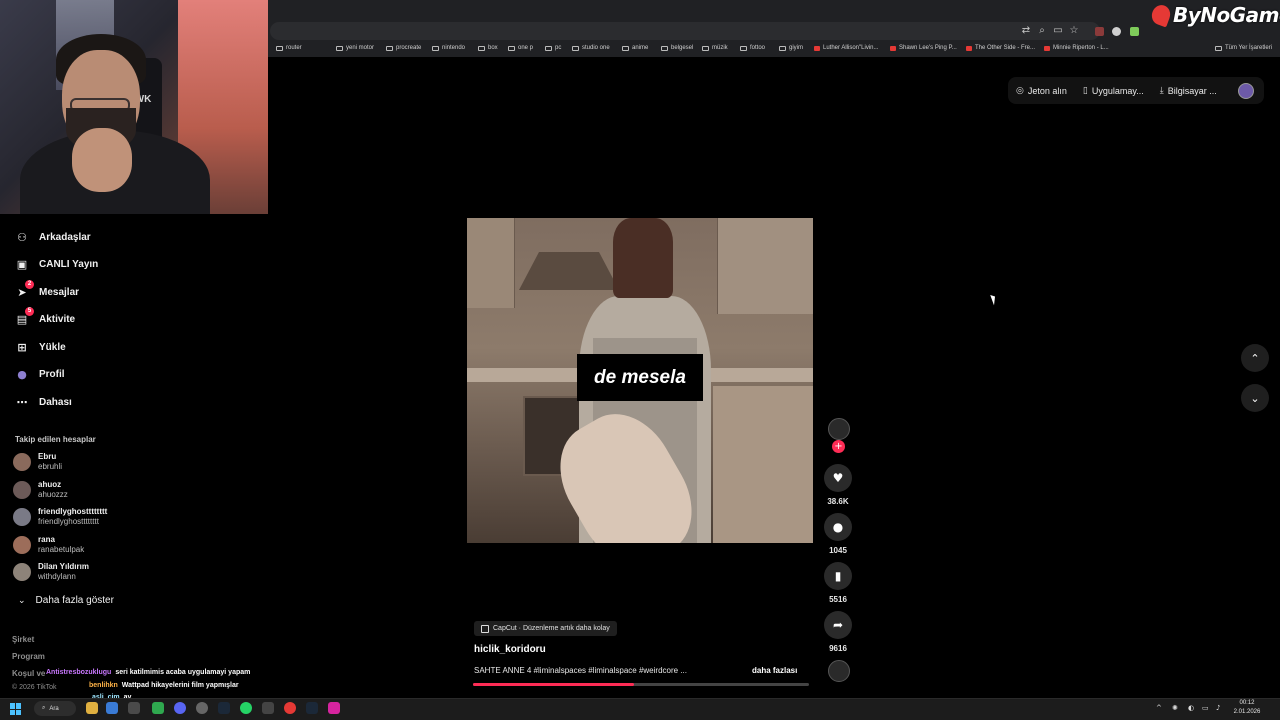 The image size is (1280, 720). I want to click on whatsapp-icon, so click(246, 708).